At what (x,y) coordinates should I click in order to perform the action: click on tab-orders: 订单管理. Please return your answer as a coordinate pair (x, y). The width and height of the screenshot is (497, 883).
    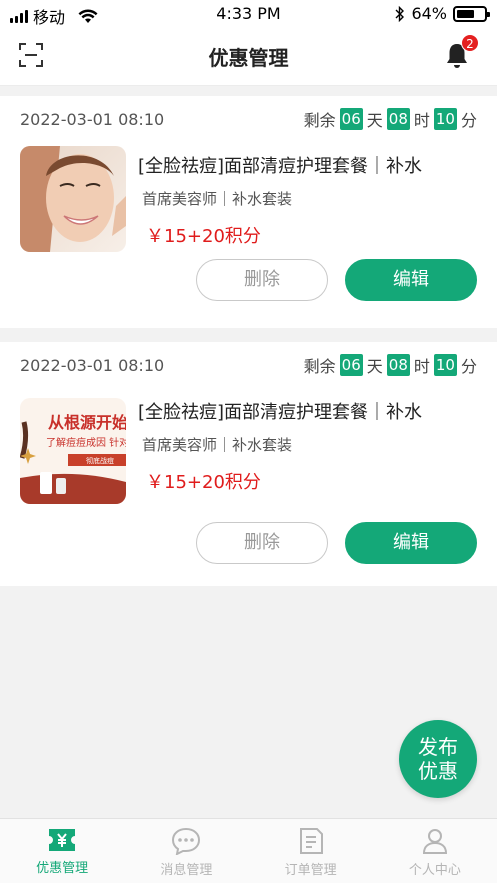
    Looking at the image, I should click on (311, 851).